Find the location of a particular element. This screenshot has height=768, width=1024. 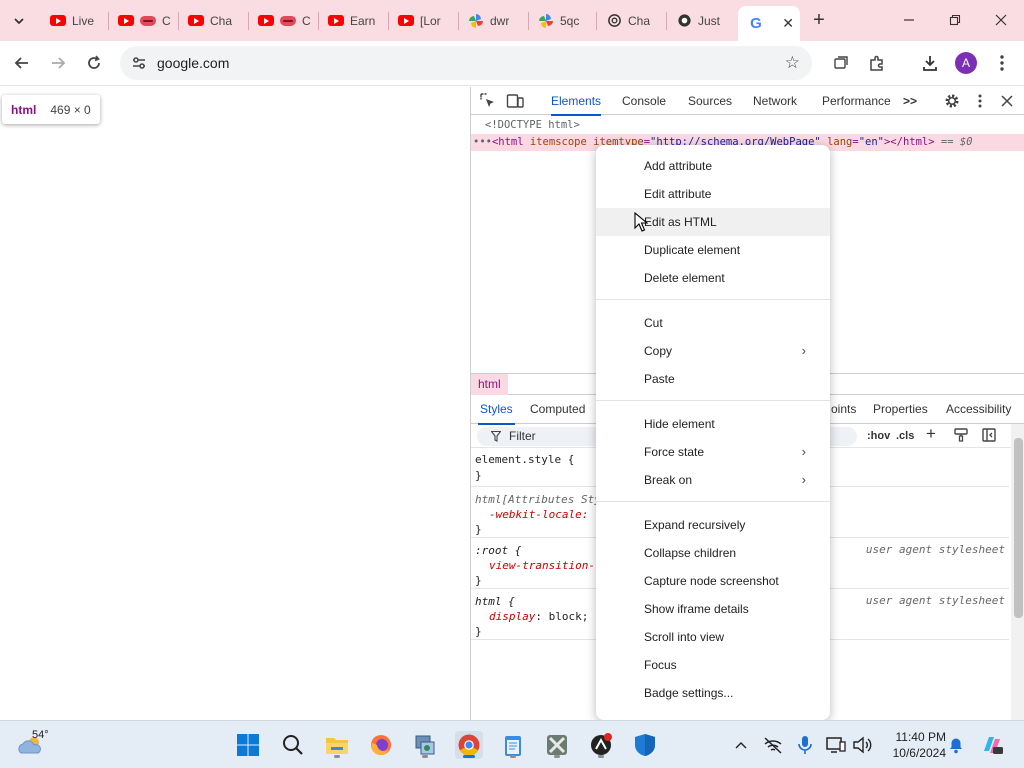

tab-0: Live is located at coordinates (74, 20).